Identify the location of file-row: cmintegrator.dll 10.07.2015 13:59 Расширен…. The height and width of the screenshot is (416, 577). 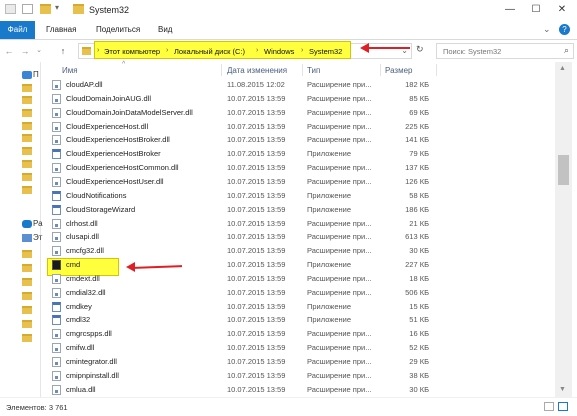
(297, 362).